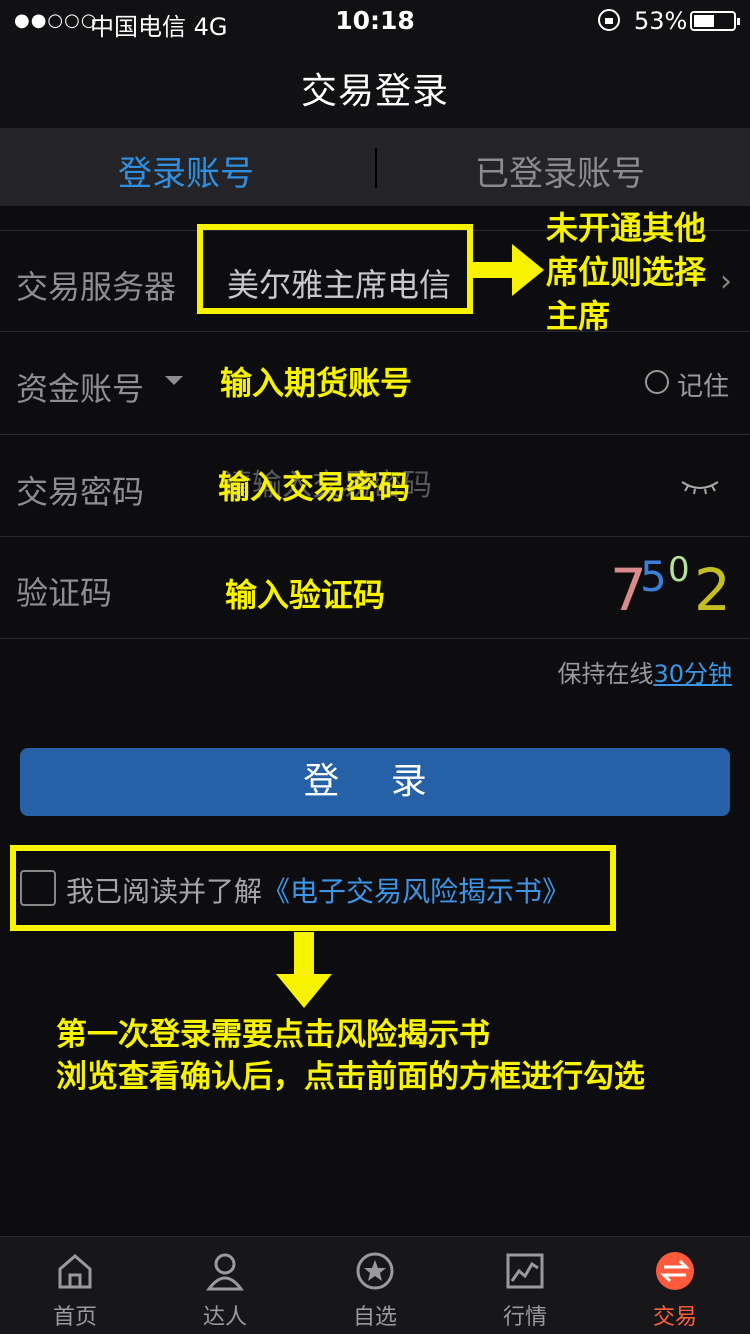 Image resolution: width=750 pixels, height=1334 pixels. Describe the element at coordinates (605, 674) in the screenshot. I see `keep-online-label: 保持在线` at that location.